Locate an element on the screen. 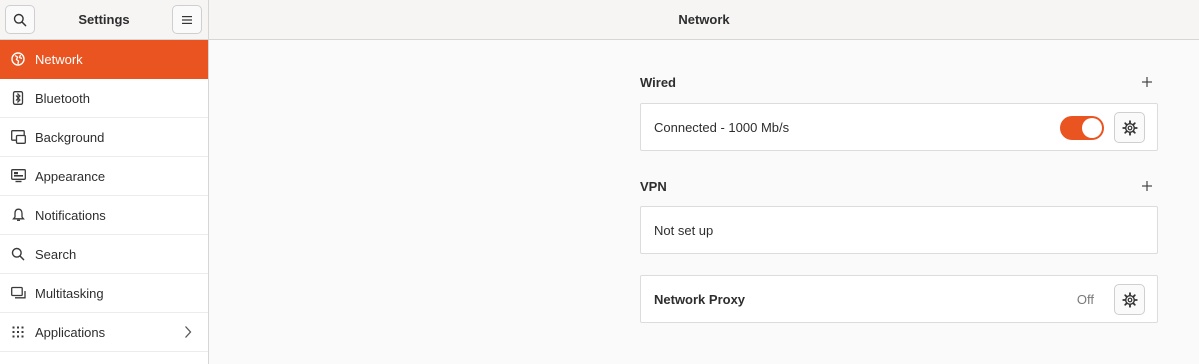 This screenshot has width=1199, height=364. wired-section-title: Wired is located at coordinates (658, 82).